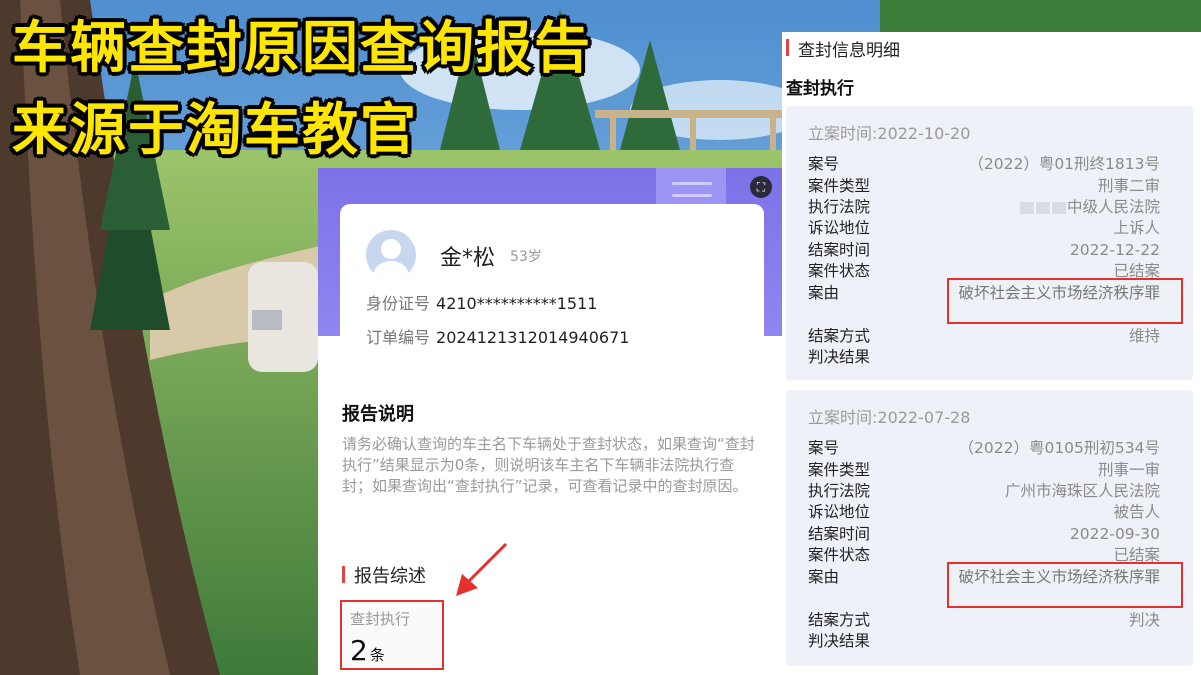  Describe the element at coordinates (468, 258) in the screenshot. I see `owner-name: 金*松` at that location.